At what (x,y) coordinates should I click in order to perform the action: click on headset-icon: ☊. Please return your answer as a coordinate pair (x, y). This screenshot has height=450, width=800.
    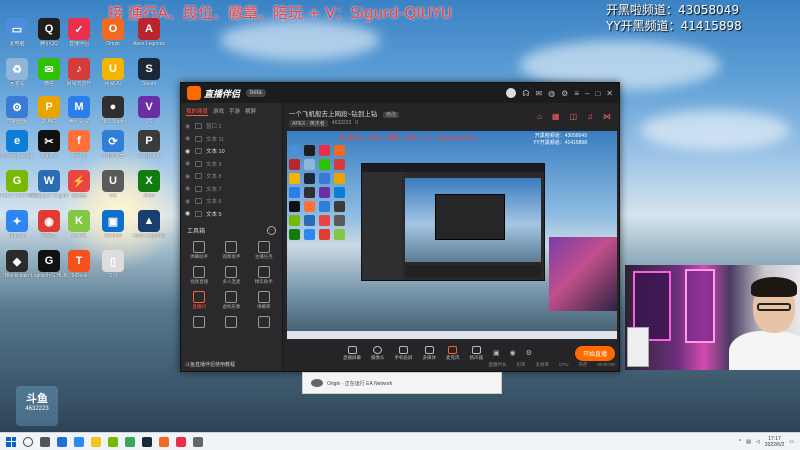
    Looking at the image, I should click on (525, 93).